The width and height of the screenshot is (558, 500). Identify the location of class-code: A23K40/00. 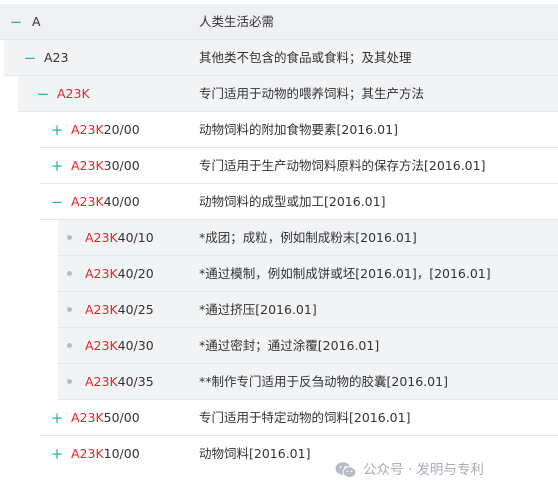
(105, 202).